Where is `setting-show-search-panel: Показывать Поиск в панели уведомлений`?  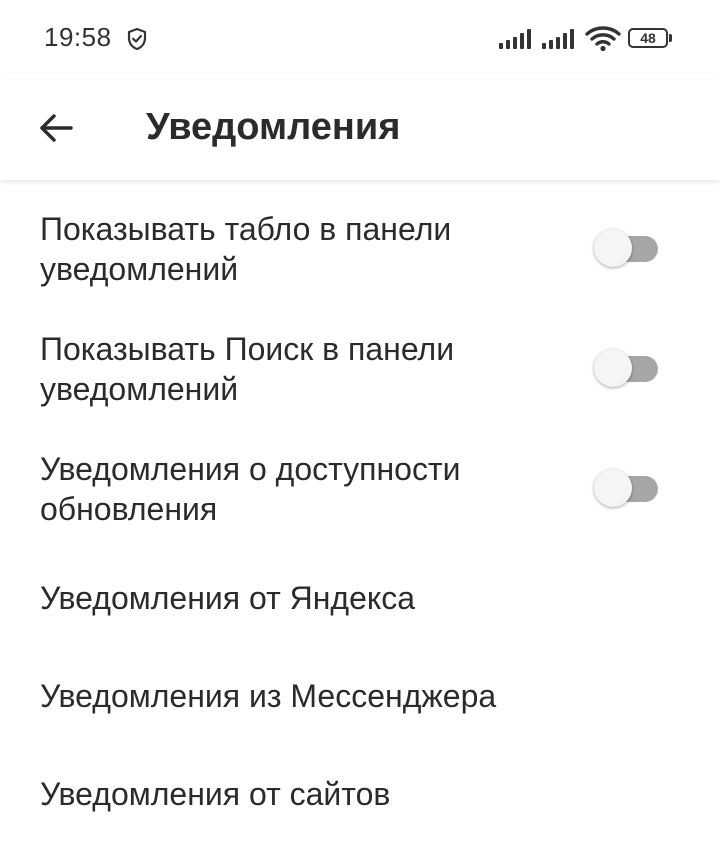 setting-show-search-panel: Показывать Поиск в панели уведомлений is located at coordinates (360, 372).